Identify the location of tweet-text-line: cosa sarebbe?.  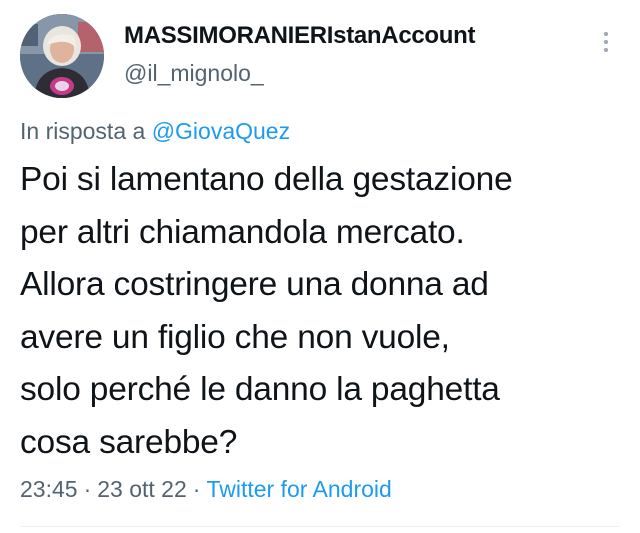
(129, 442).